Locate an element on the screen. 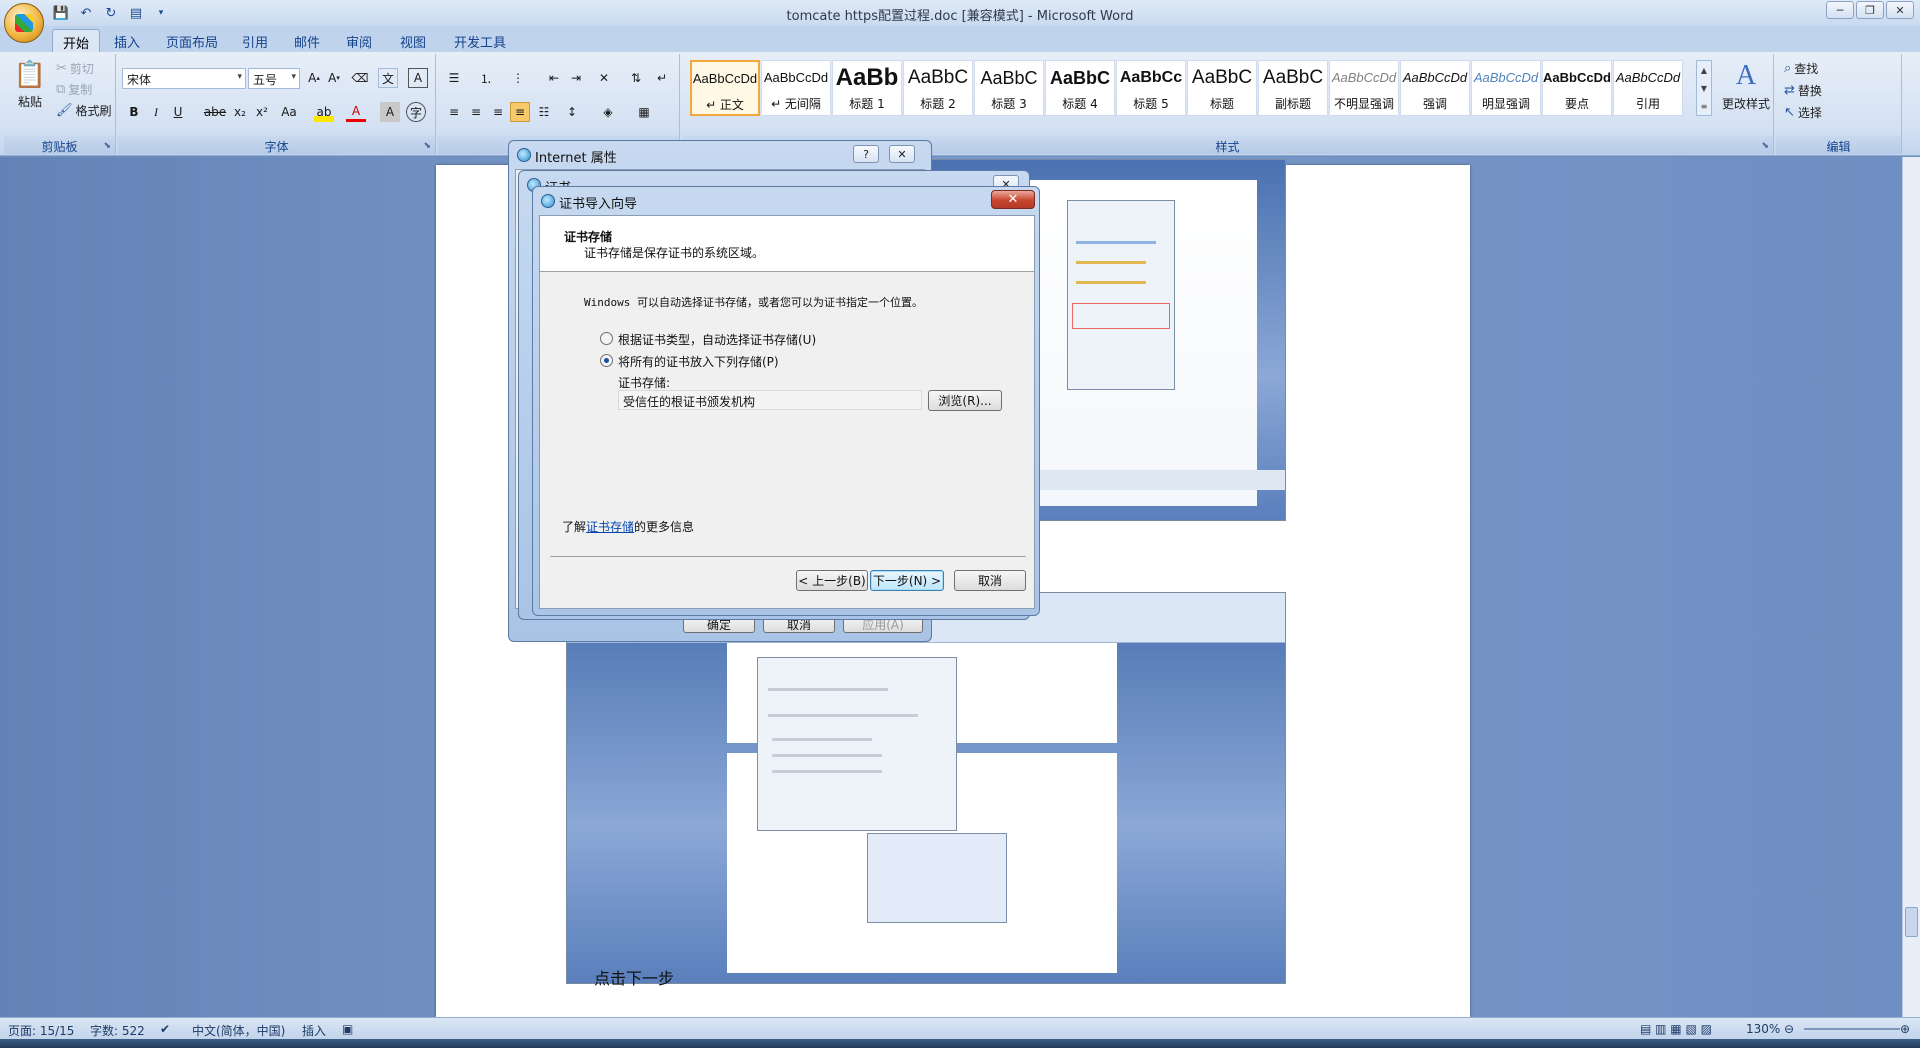 The width and height of the screenshot is (1920, 1048). style-gallery-scroll: ▲ ▼ ≡ is located at coordinates (1704, 88).